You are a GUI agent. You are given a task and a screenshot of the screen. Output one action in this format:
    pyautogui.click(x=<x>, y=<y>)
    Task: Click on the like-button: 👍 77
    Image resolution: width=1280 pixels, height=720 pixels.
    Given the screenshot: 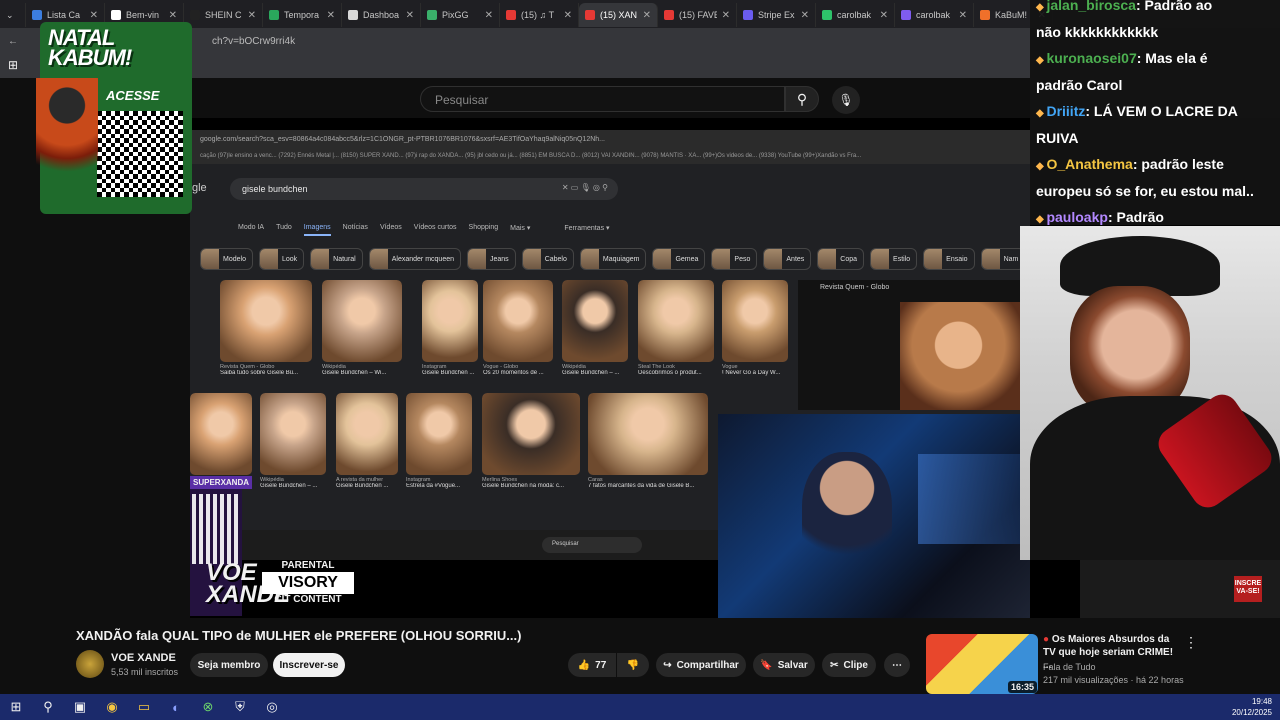 What is the action you would take?
    pyautogui.click(x=592, y=665)
    